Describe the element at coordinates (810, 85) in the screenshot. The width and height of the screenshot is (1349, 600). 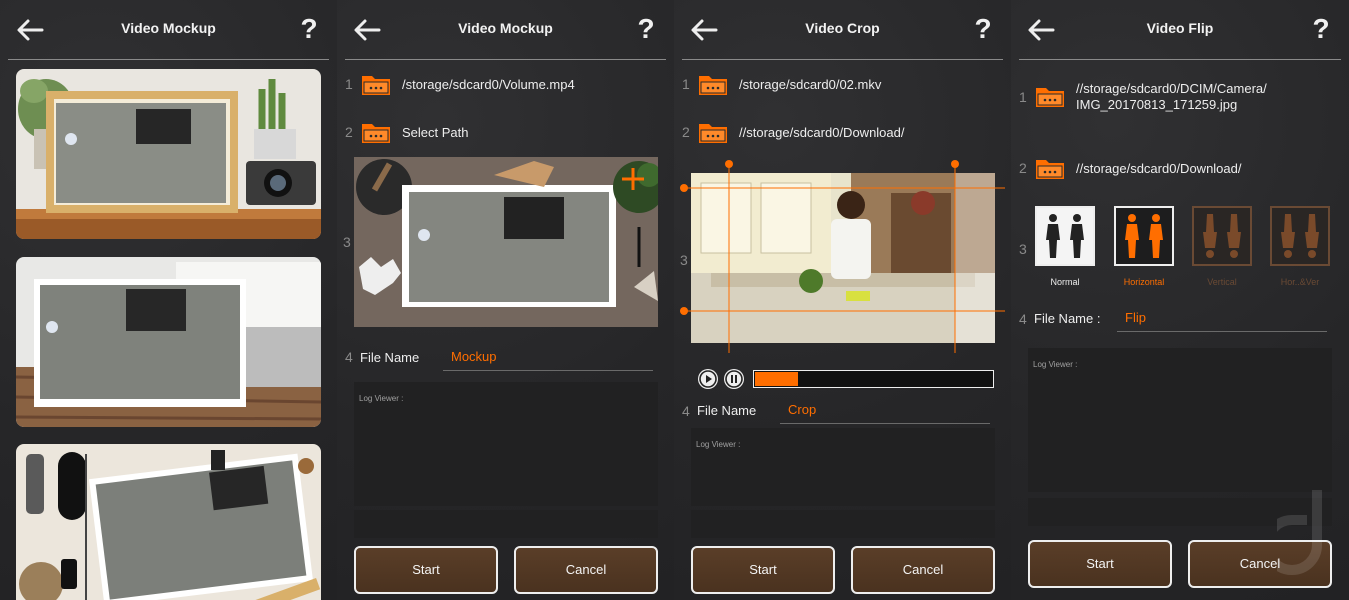
I see `source-path: /storage/sdcard0/02.mkv` at that location.